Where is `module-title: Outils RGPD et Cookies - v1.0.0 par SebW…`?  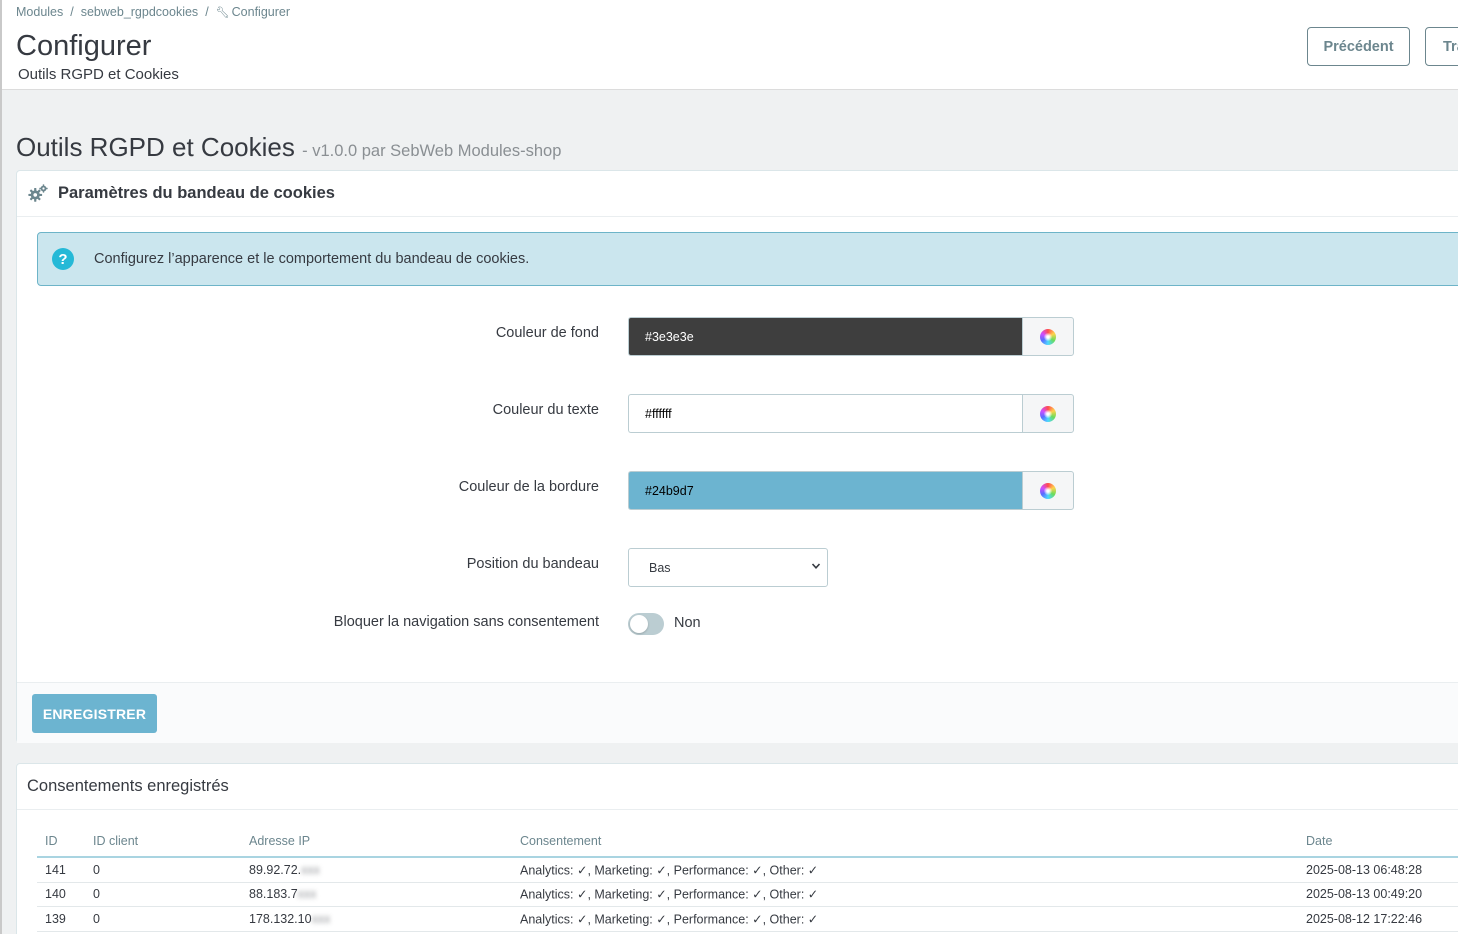
module-title: Outils RGPD et Cookies - v1.0.0 par SebW… is located at coordinates (288, 147).